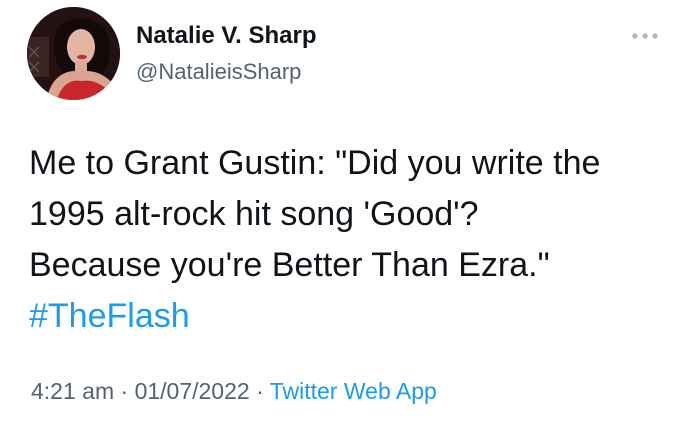  Describe the element at coordinates (226, 36) in the screenshot. I see `author-name: Natalie V. Sharp` at that location.